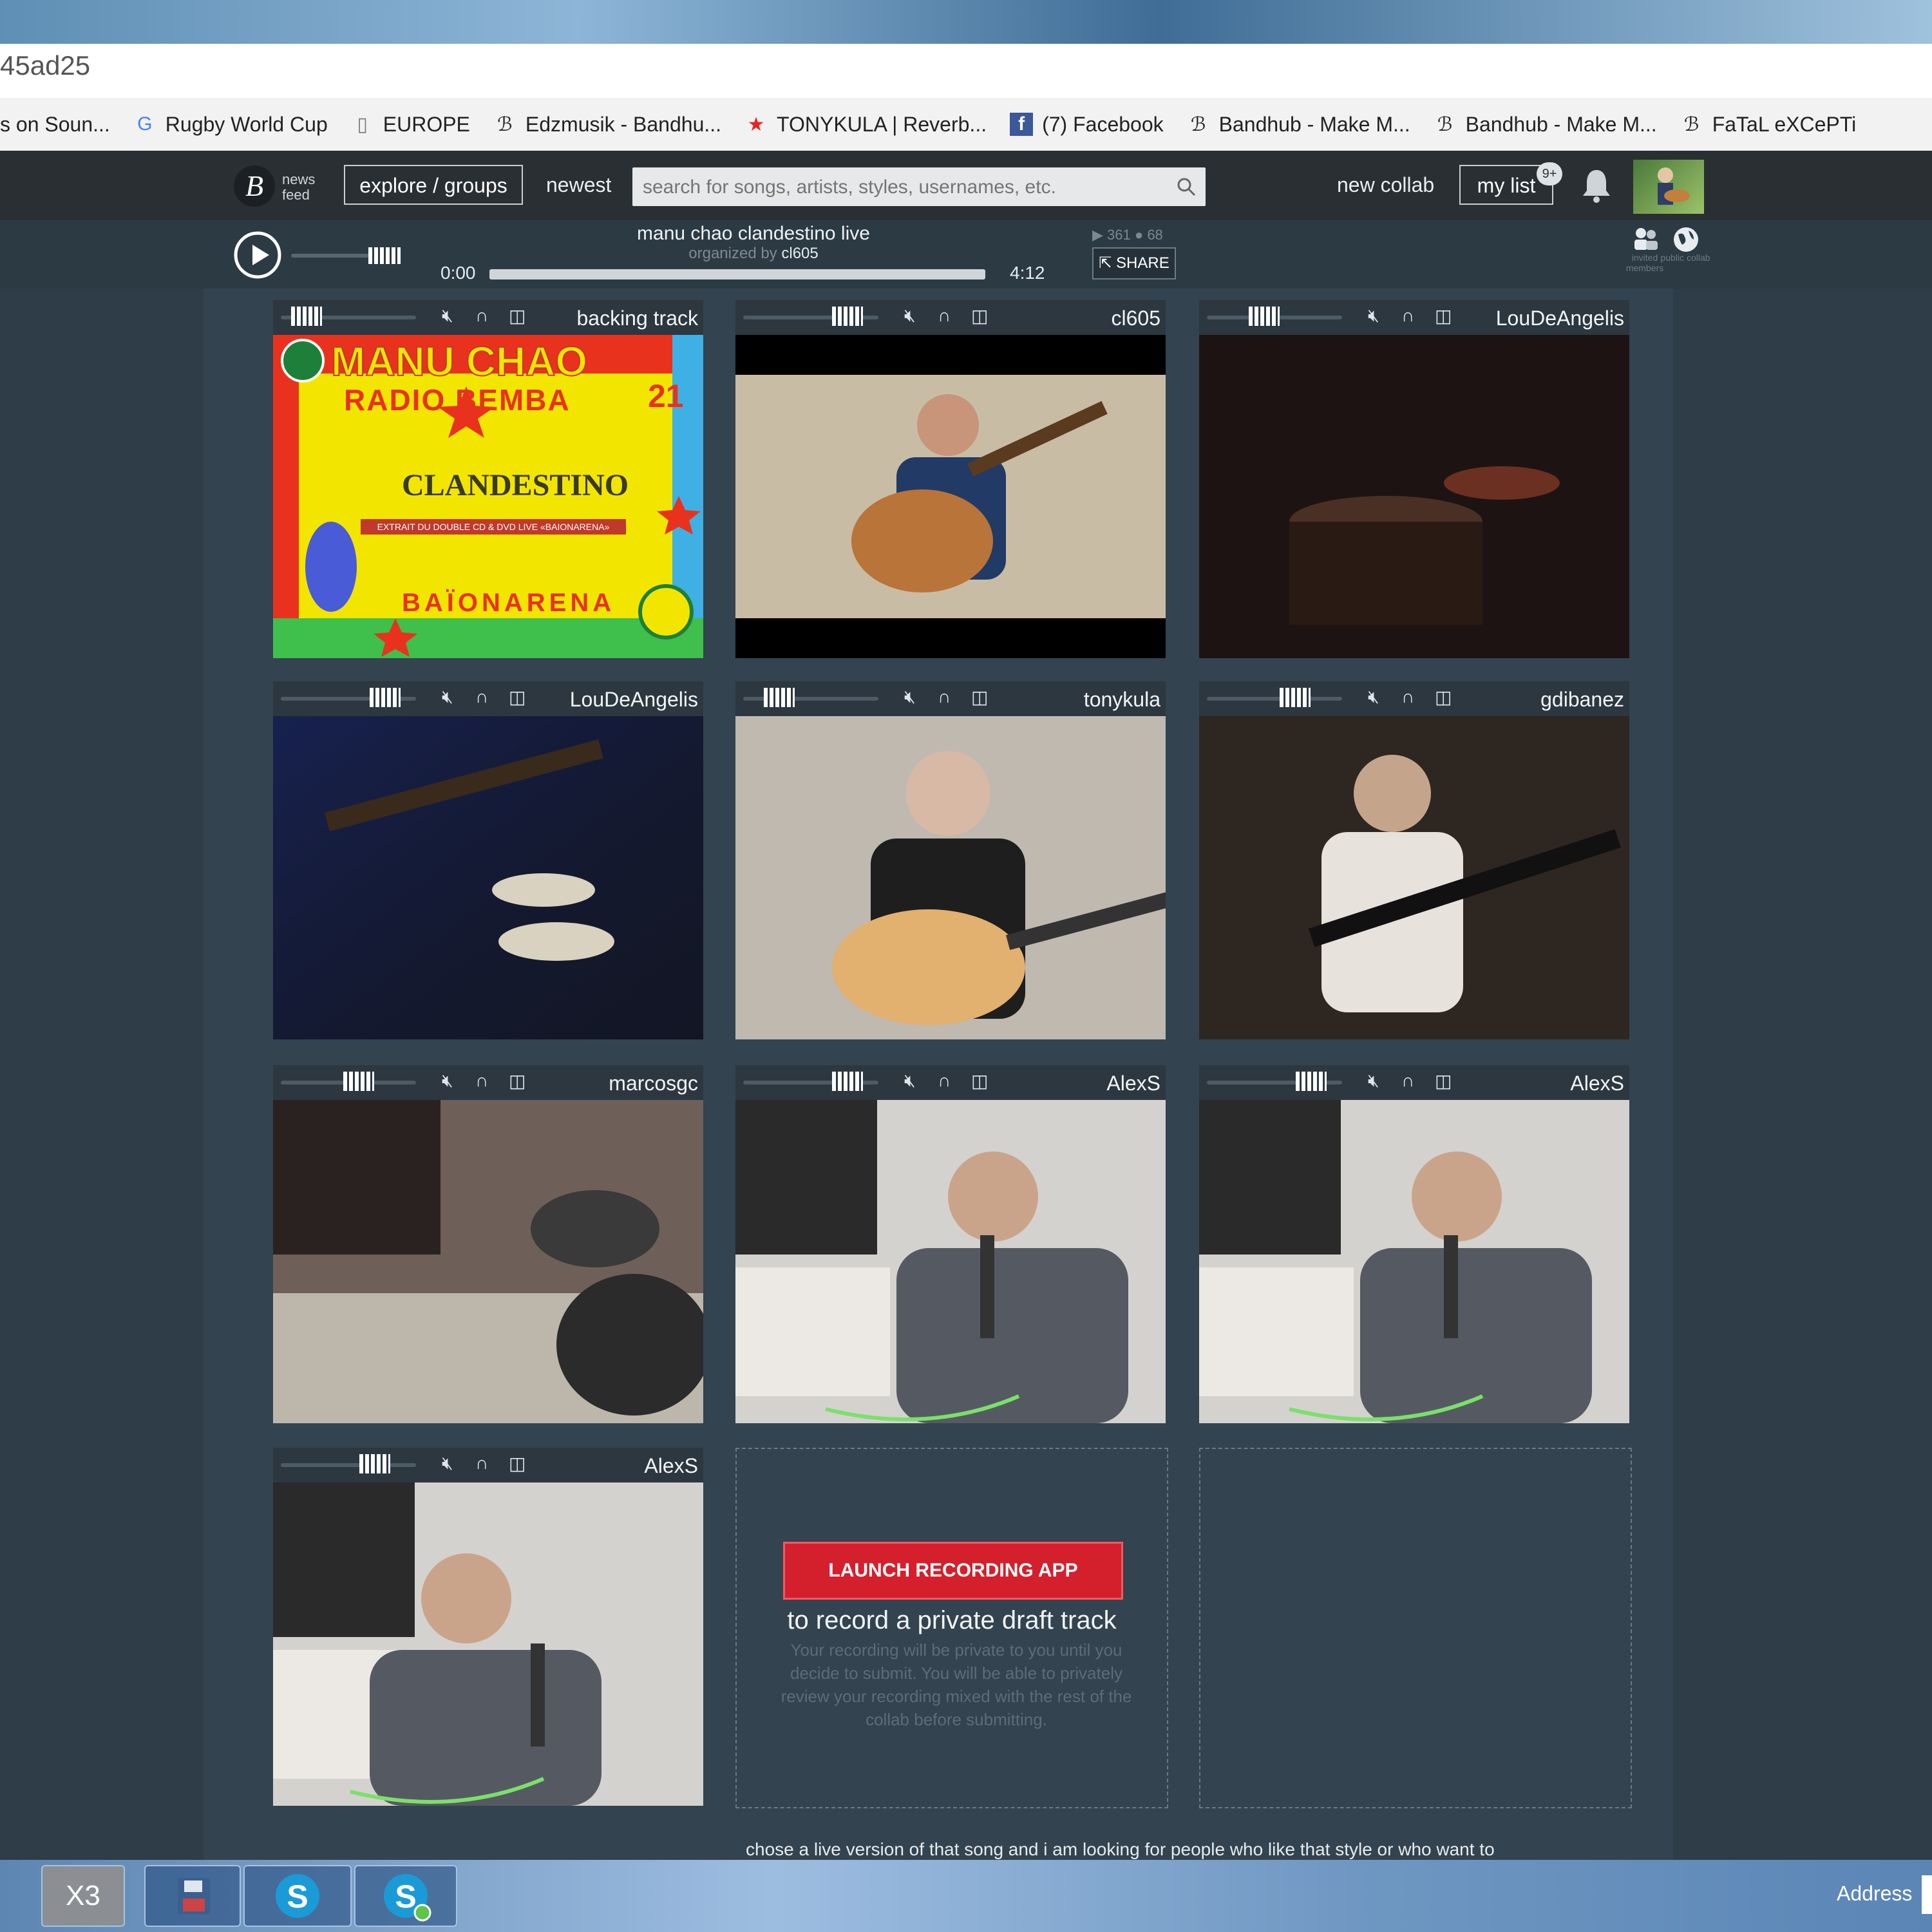 This screenshot has width=1932, height=1932. What do you see at coordinates (1187, 186) in the screenshot?
I see `search-icon` at bounding box center [1187, 186].